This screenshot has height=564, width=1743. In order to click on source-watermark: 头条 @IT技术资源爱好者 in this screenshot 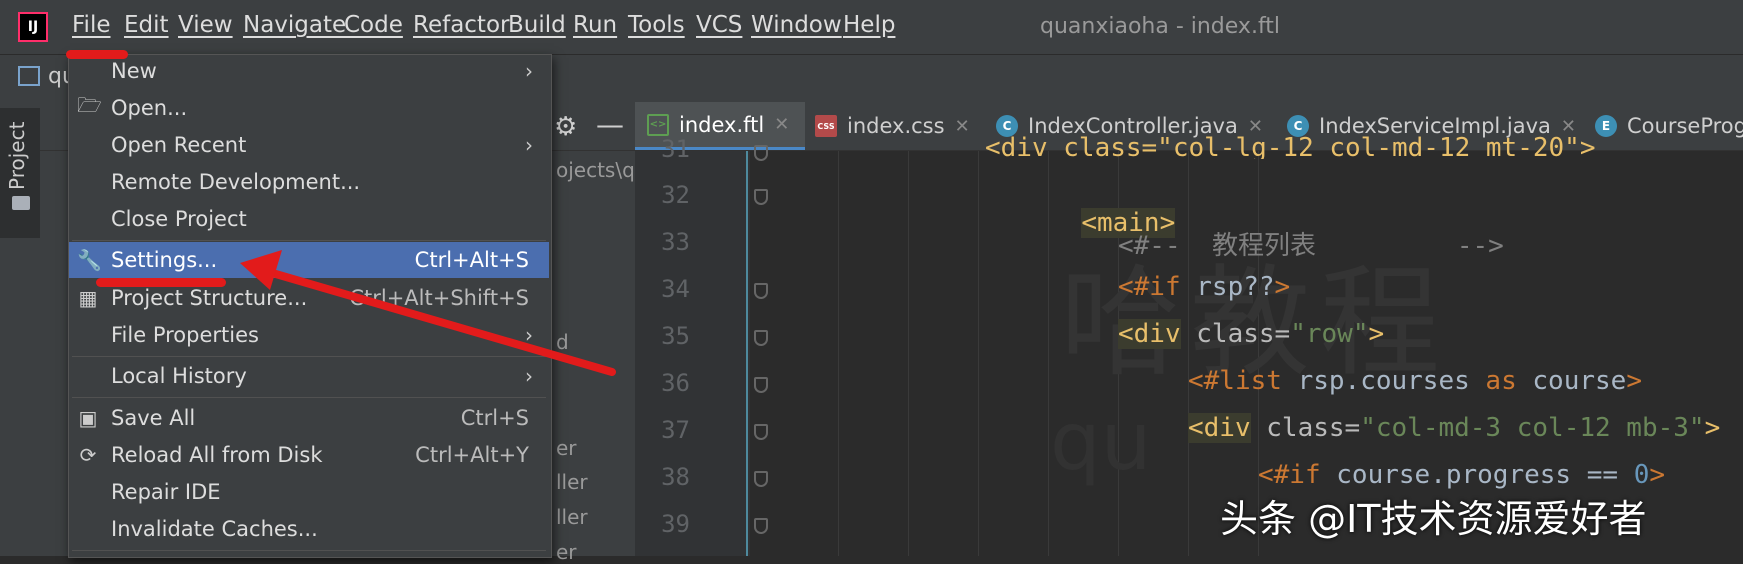, I will do `click(1433, 519)`.